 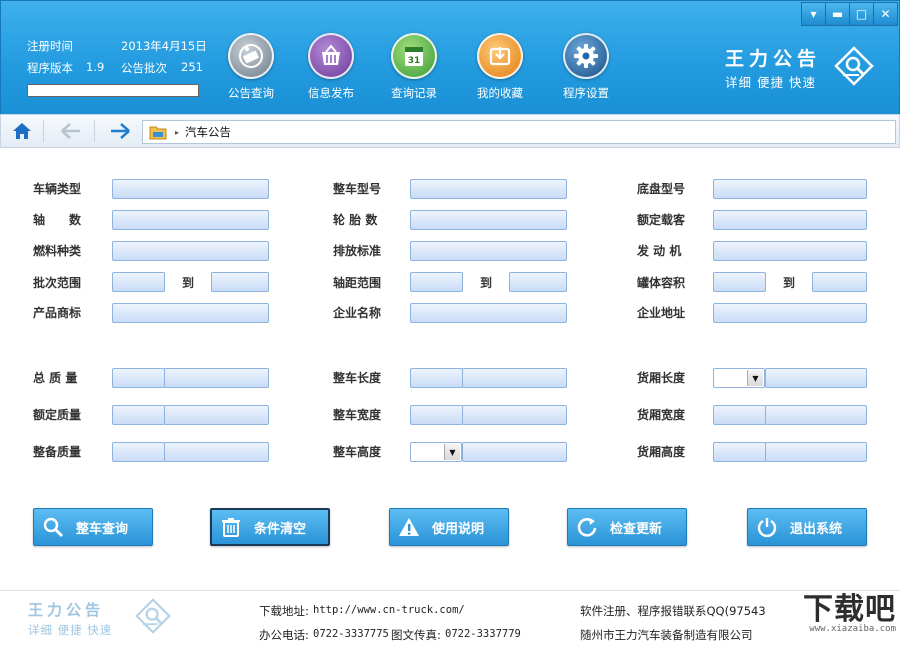 I want to click on clear-conditions-button: 条件清空, so click(x=270, y=527).